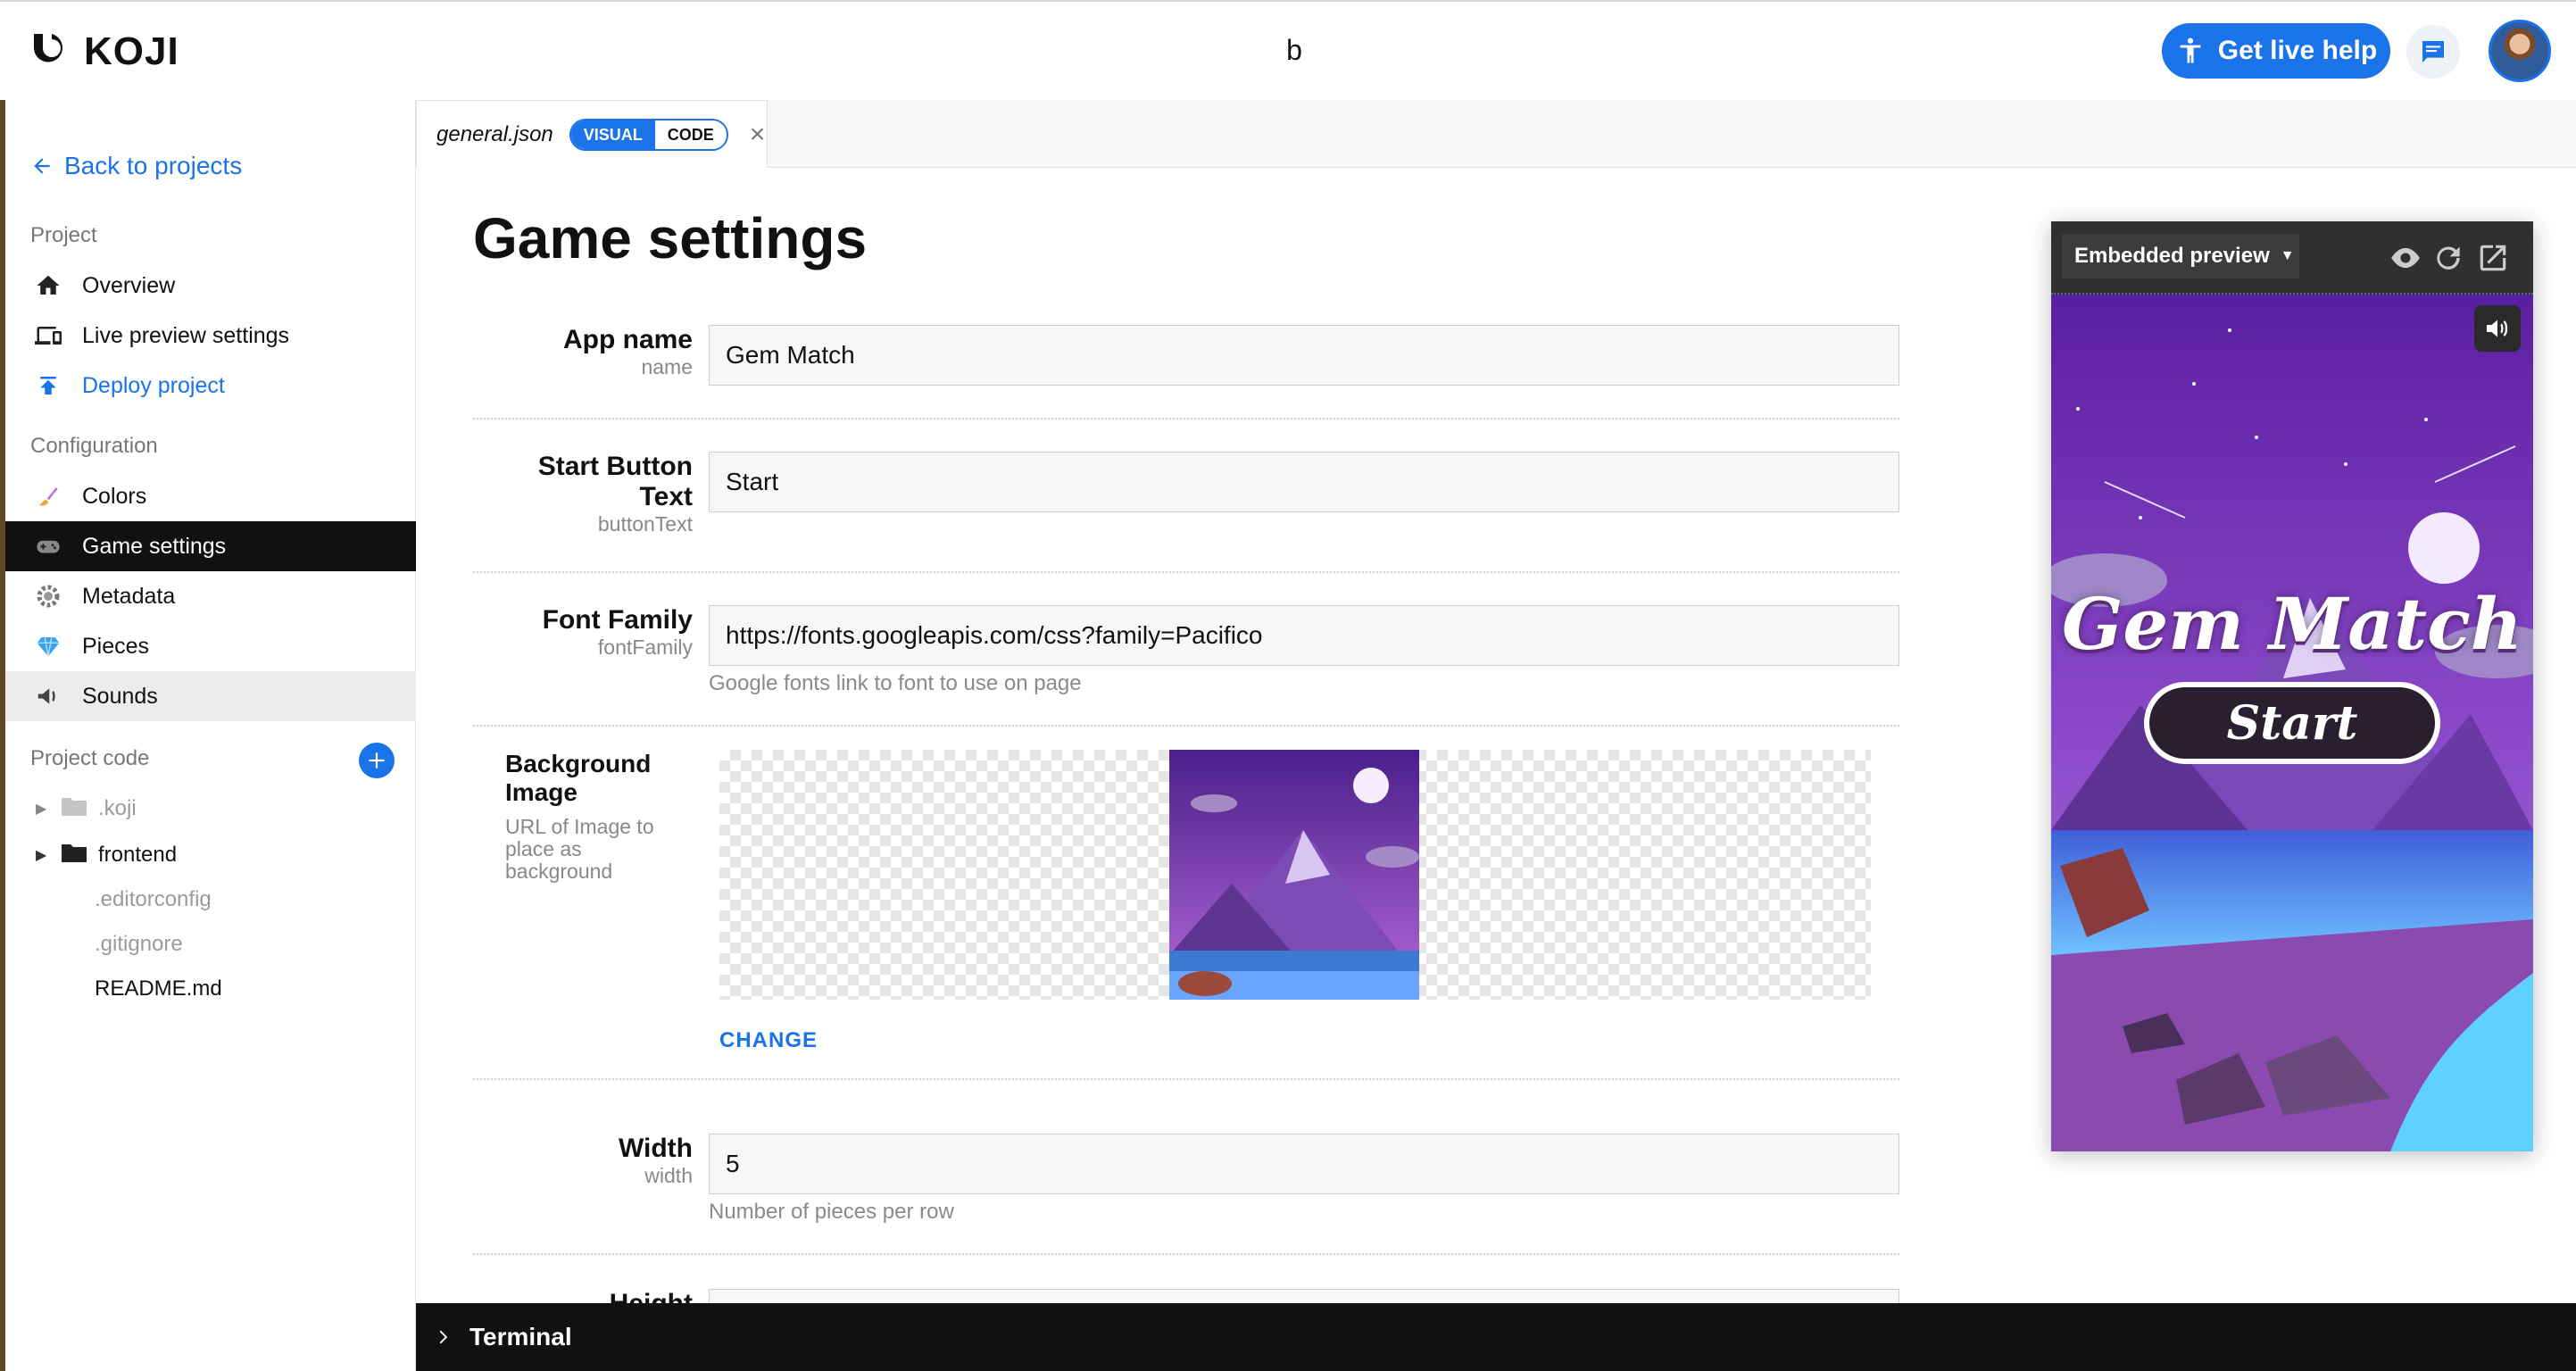 This screenshot has height=1371, width=2576. Describe the element at coordinates (48, 385) in the screenshot. I see `upload-icon` at that location.